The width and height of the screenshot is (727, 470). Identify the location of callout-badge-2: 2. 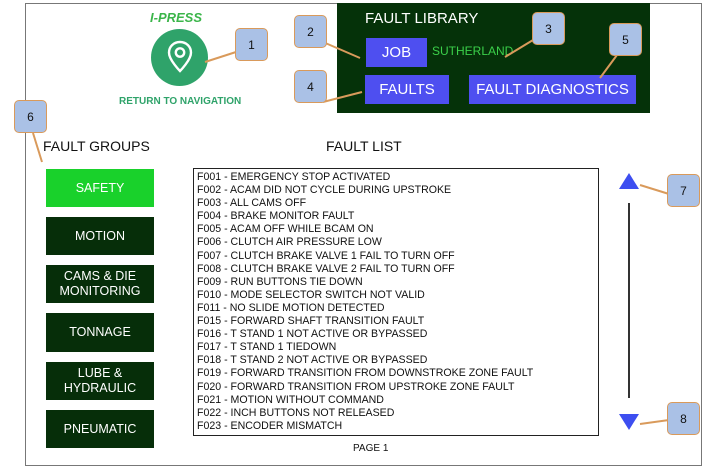
(310, 31).